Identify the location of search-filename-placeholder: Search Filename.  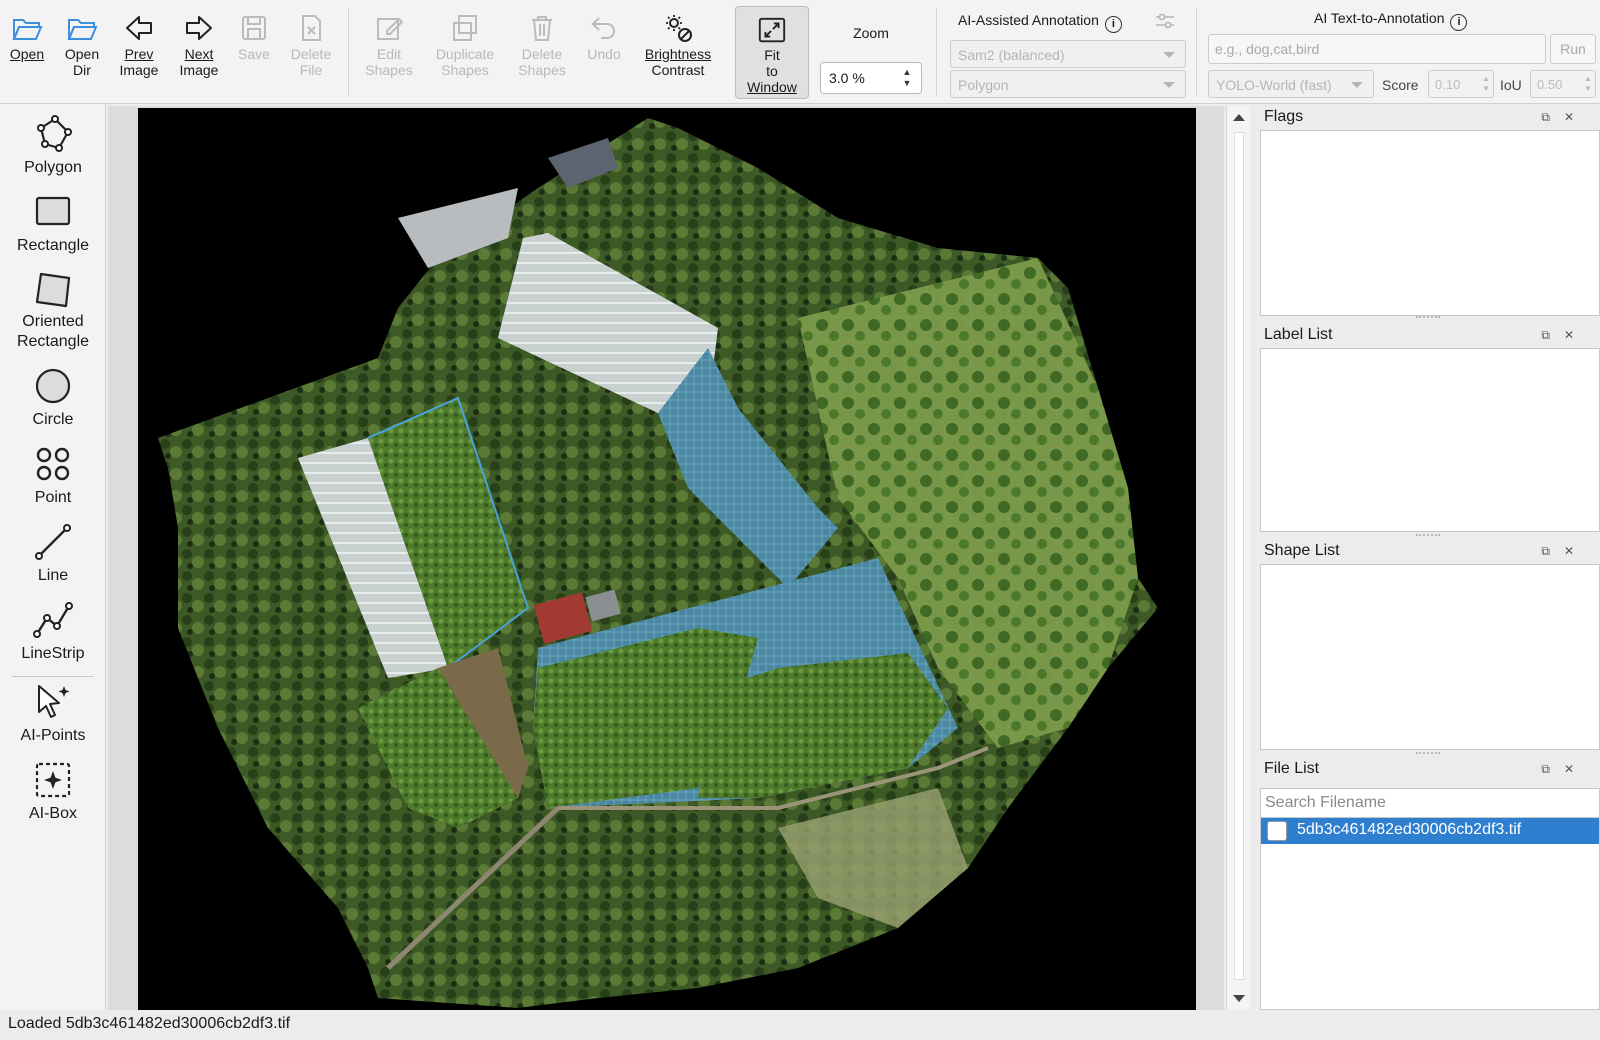
(1325, 802).